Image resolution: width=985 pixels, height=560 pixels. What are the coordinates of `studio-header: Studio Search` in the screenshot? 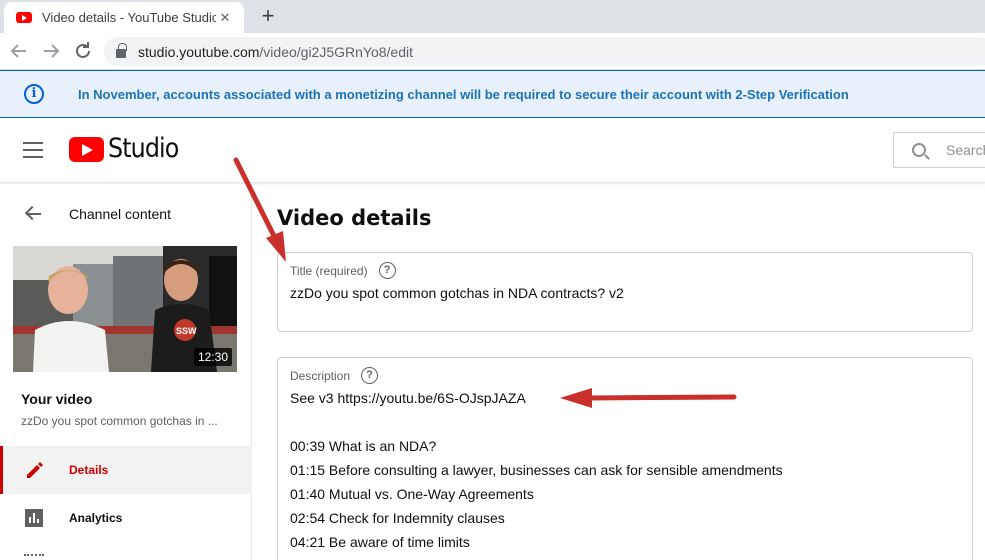 It's located at (492, 150).